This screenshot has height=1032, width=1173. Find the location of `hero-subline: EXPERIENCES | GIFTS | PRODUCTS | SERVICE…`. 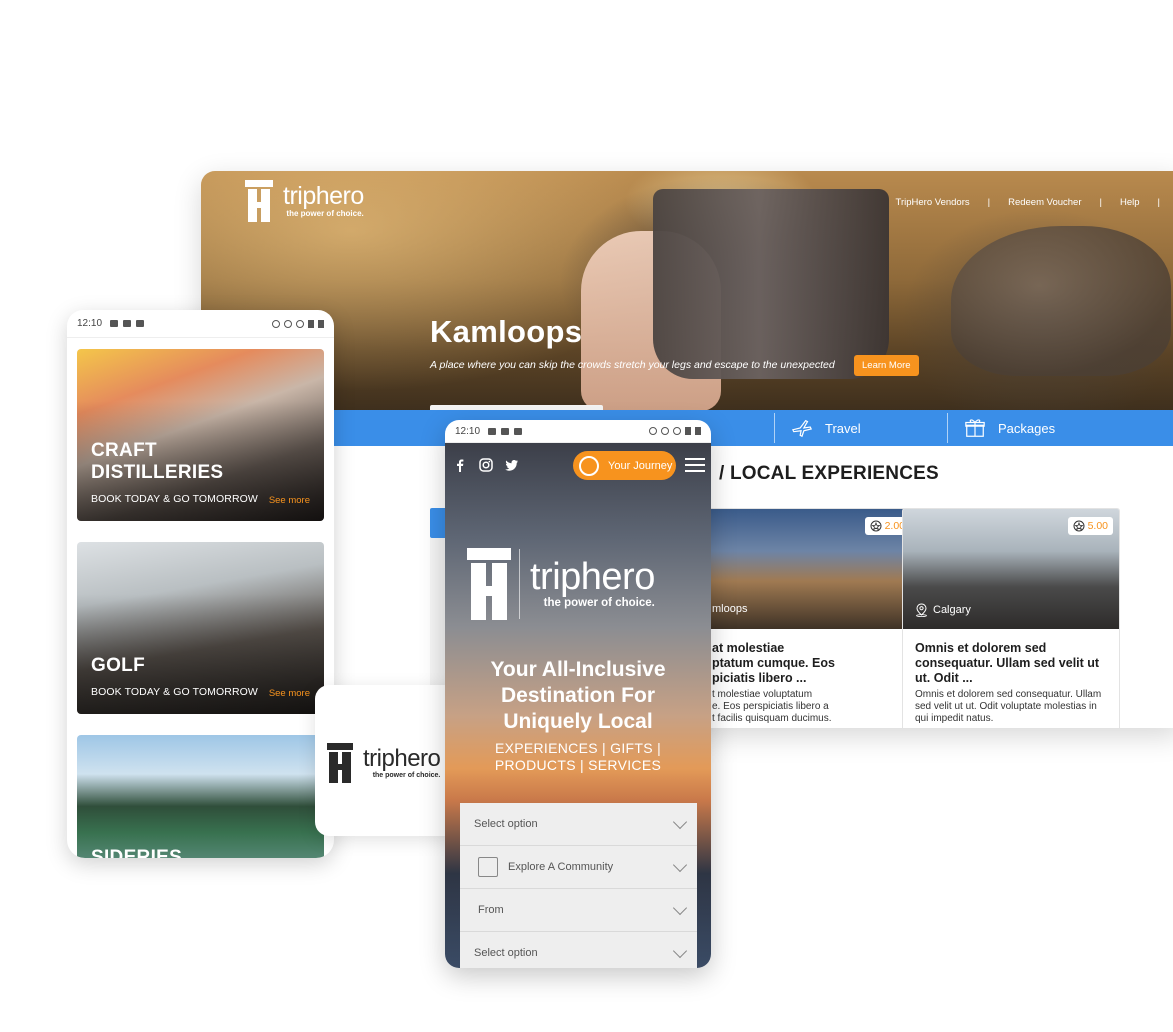

hero-subline: EXPERIENCES | GIFTS | PRODUCTS | SERVICE… is located at coordinates (578, 756).